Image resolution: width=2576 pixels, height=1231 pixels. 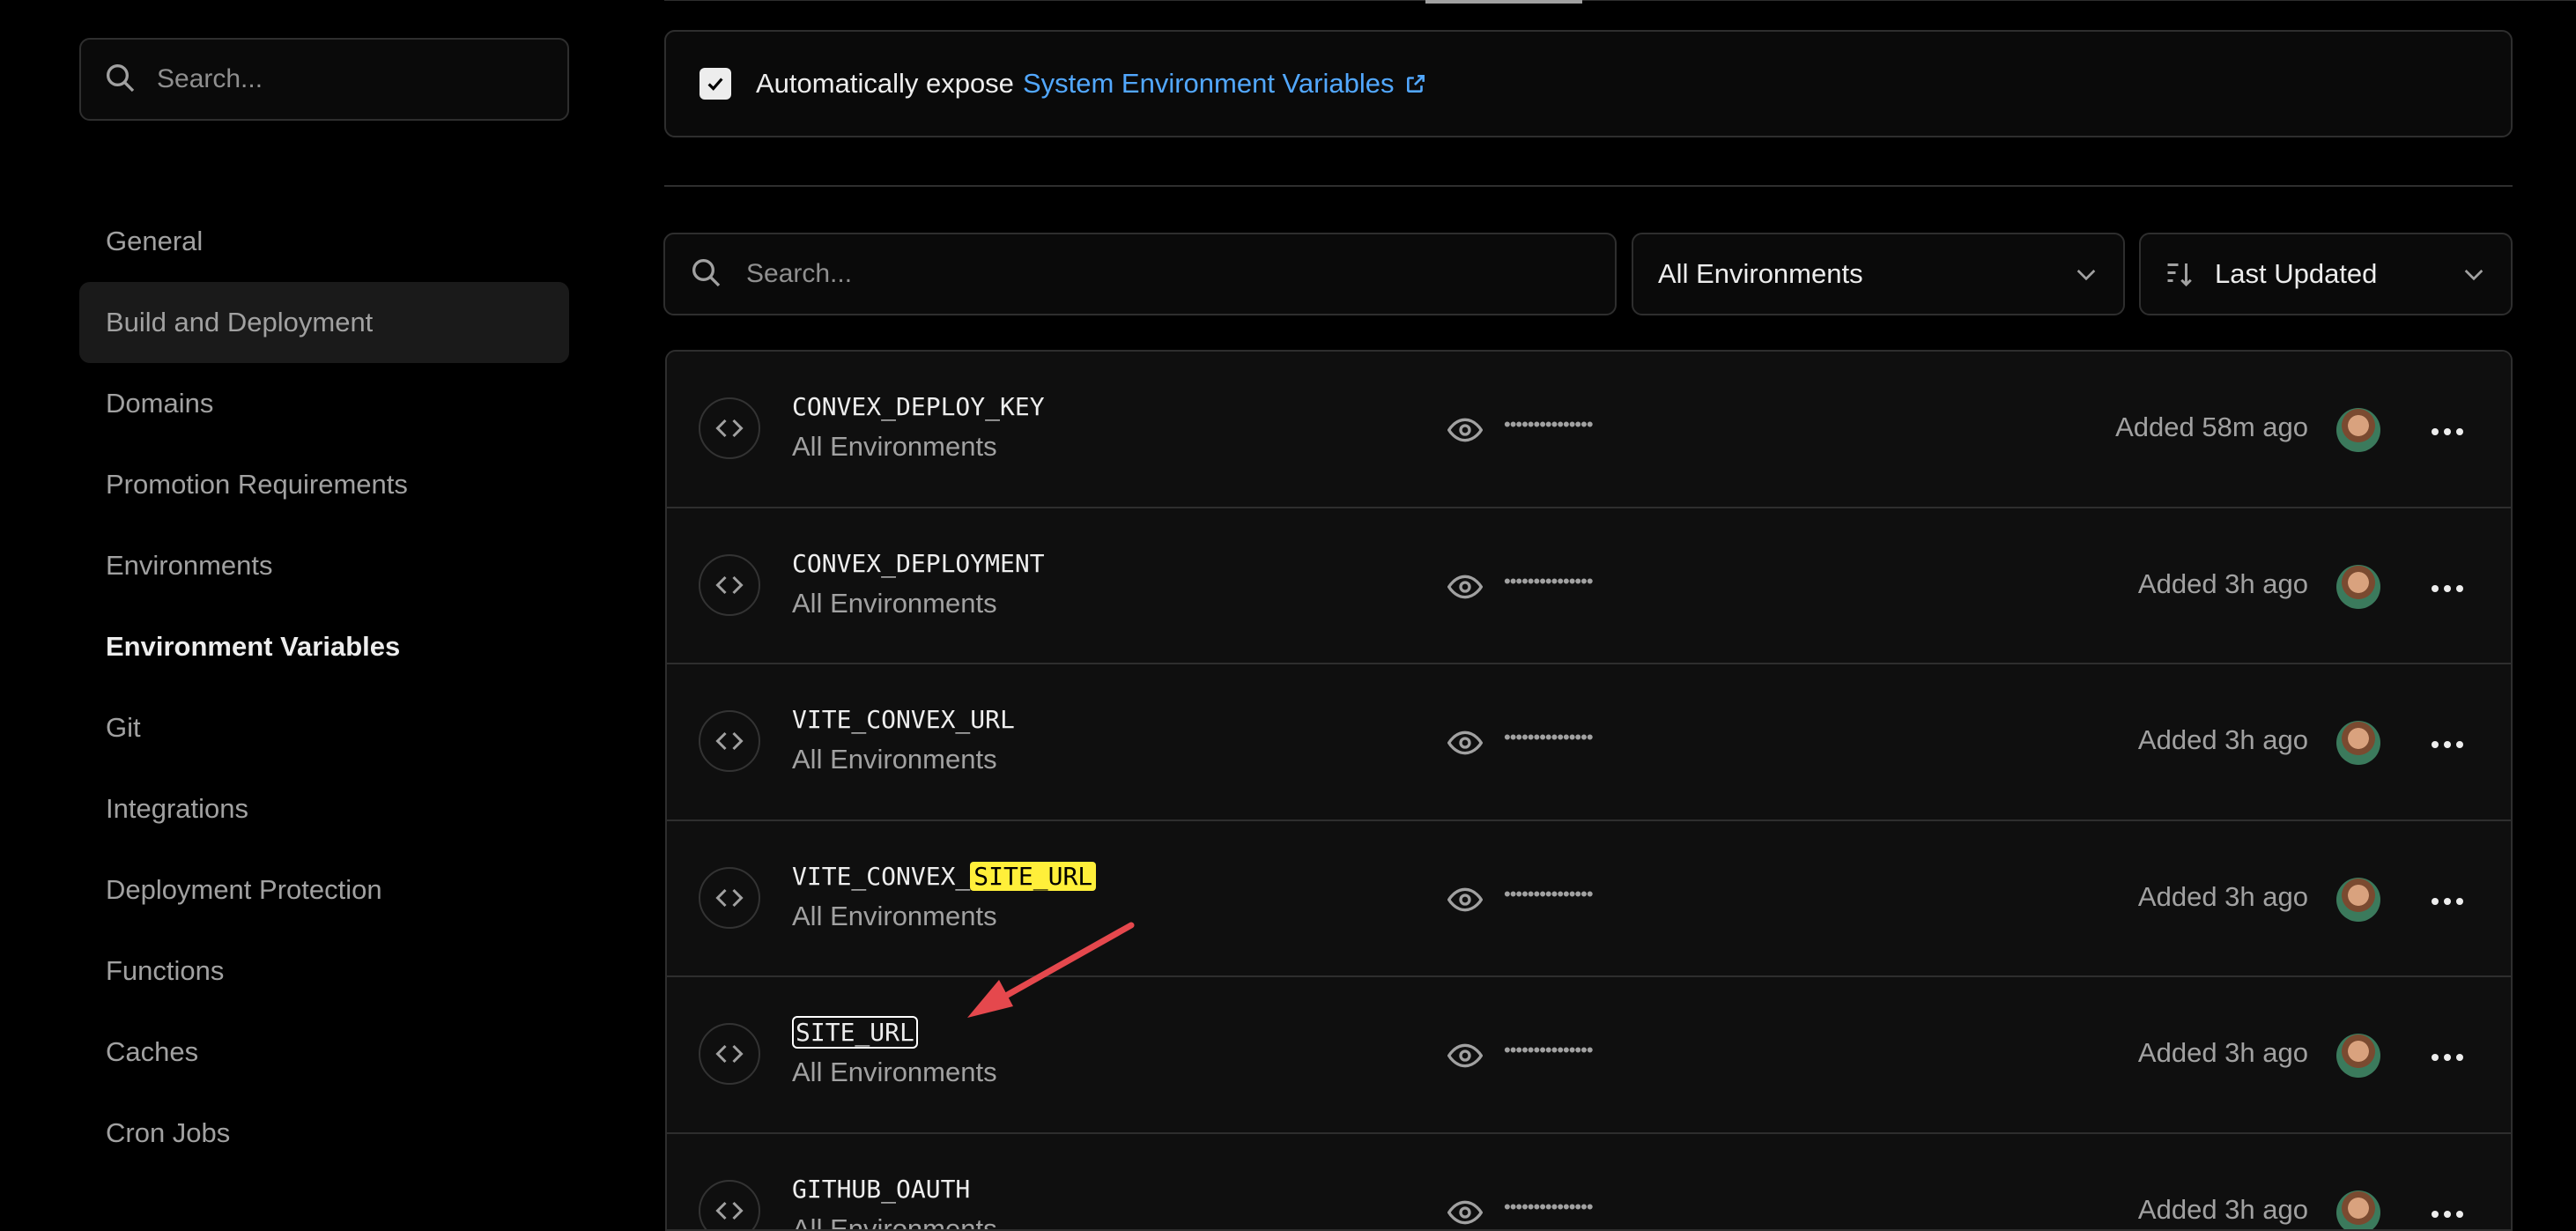 What do you see at coordinates (2337, 274) in the screenshot?
I see `sort-value: Last Updated` at bounding box center [2337, 274].